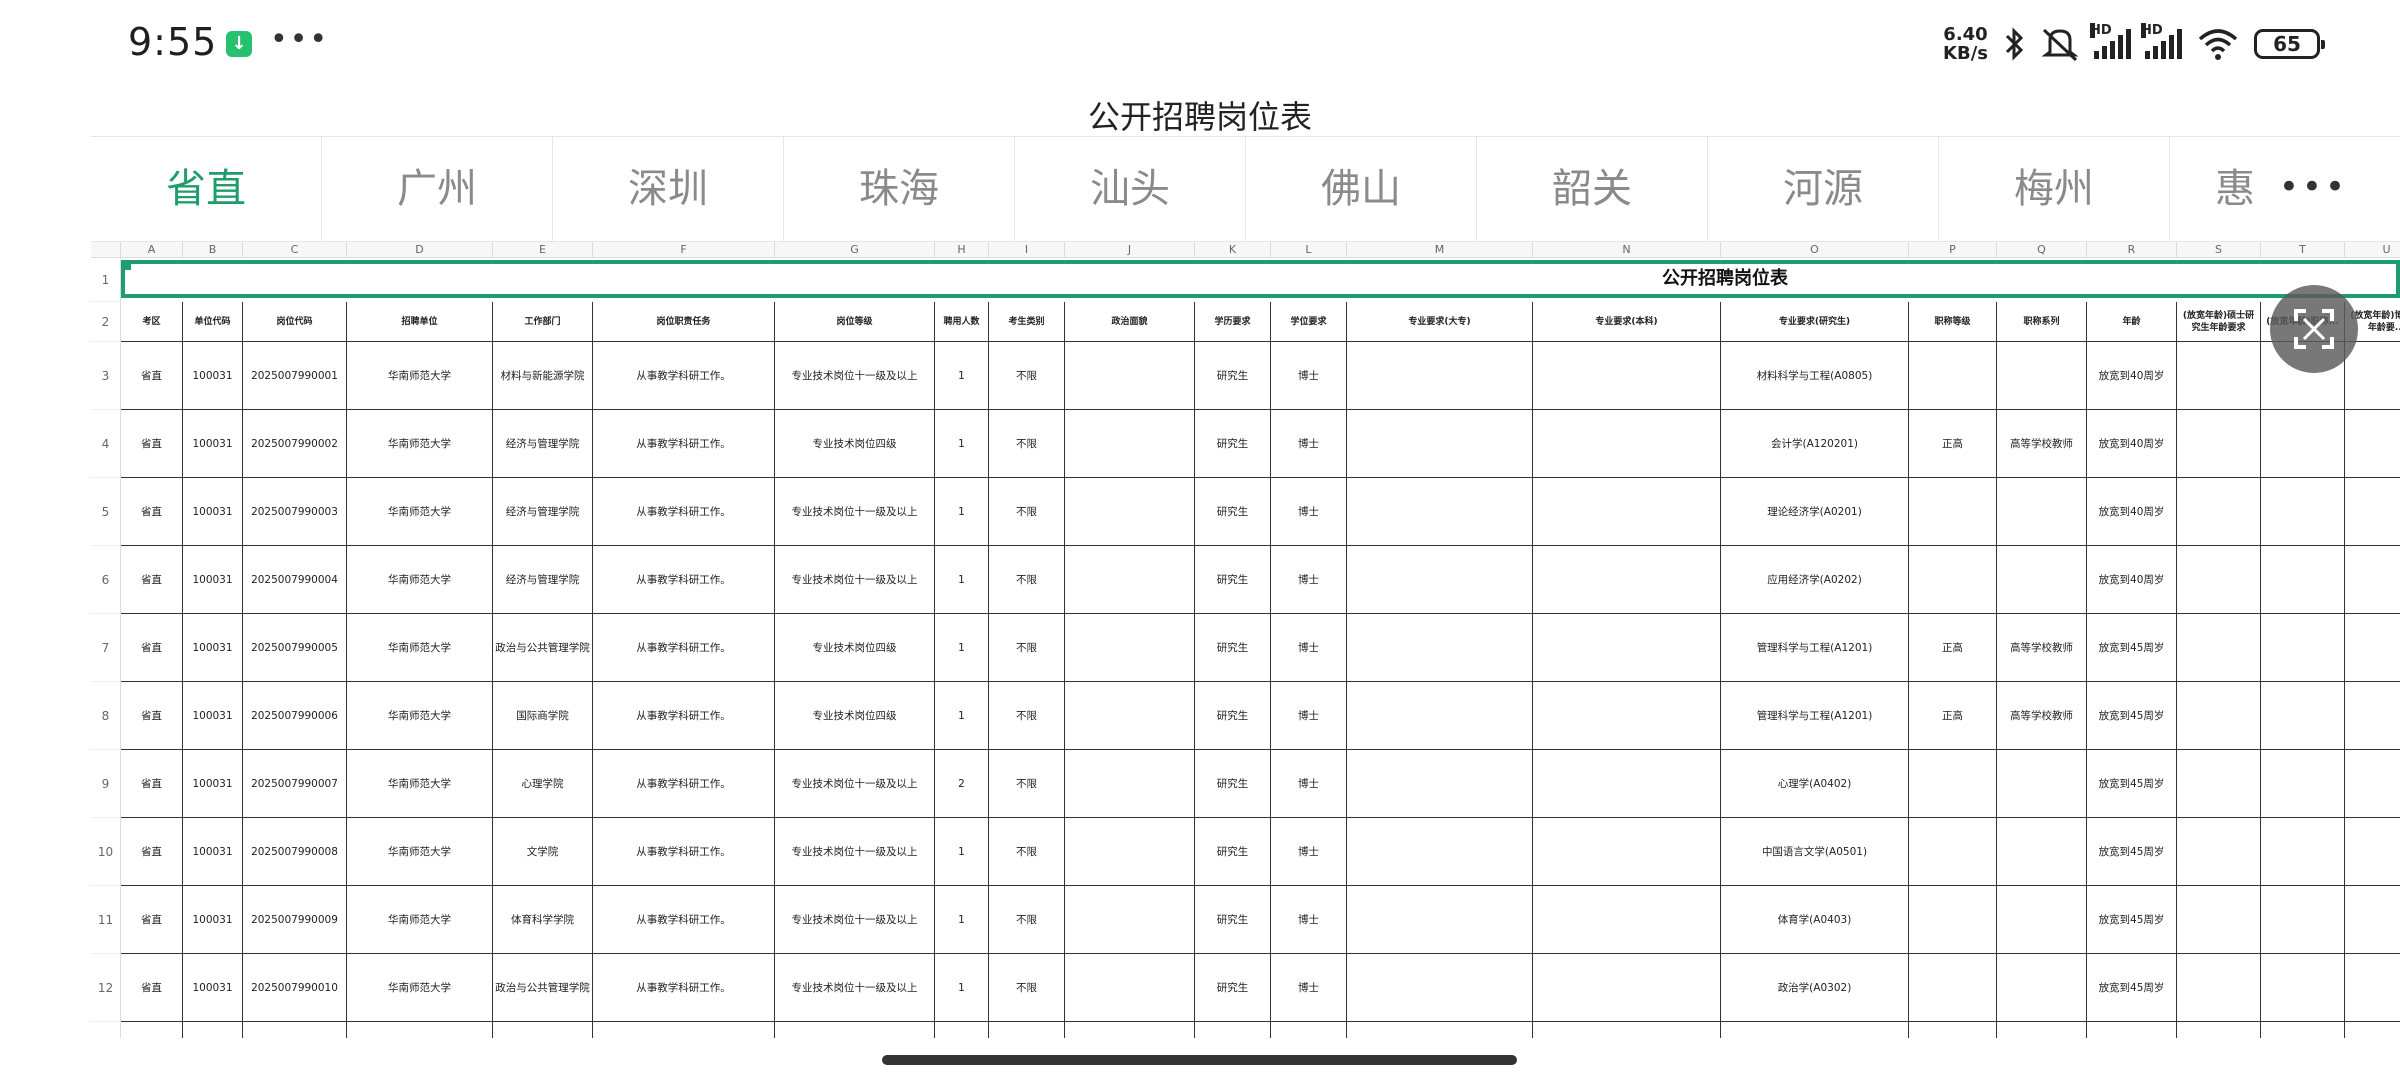 This screenshot has width=2400, height=1080. Describe the element at coordinates (106, 1030) in the screenshot. I see `row-header` at that location.